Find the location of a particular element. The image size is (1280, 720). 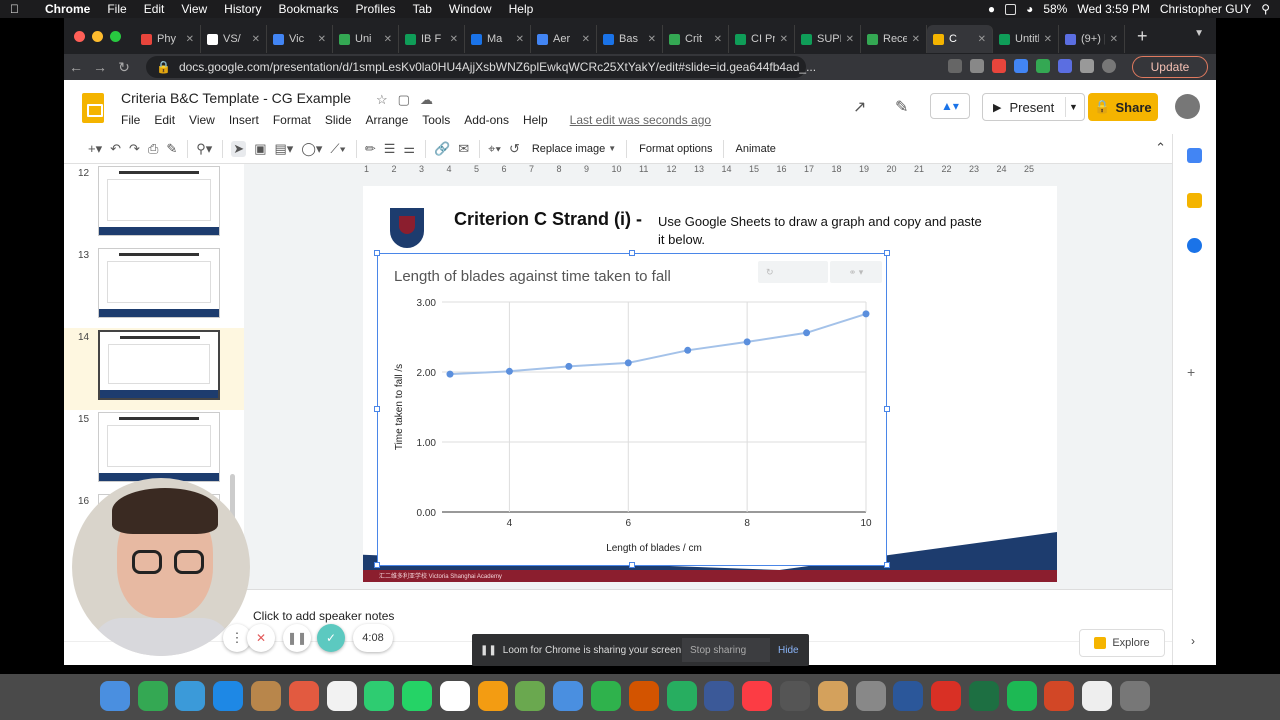

browser-tab: C ✕ is located at coordinates (960, 39).